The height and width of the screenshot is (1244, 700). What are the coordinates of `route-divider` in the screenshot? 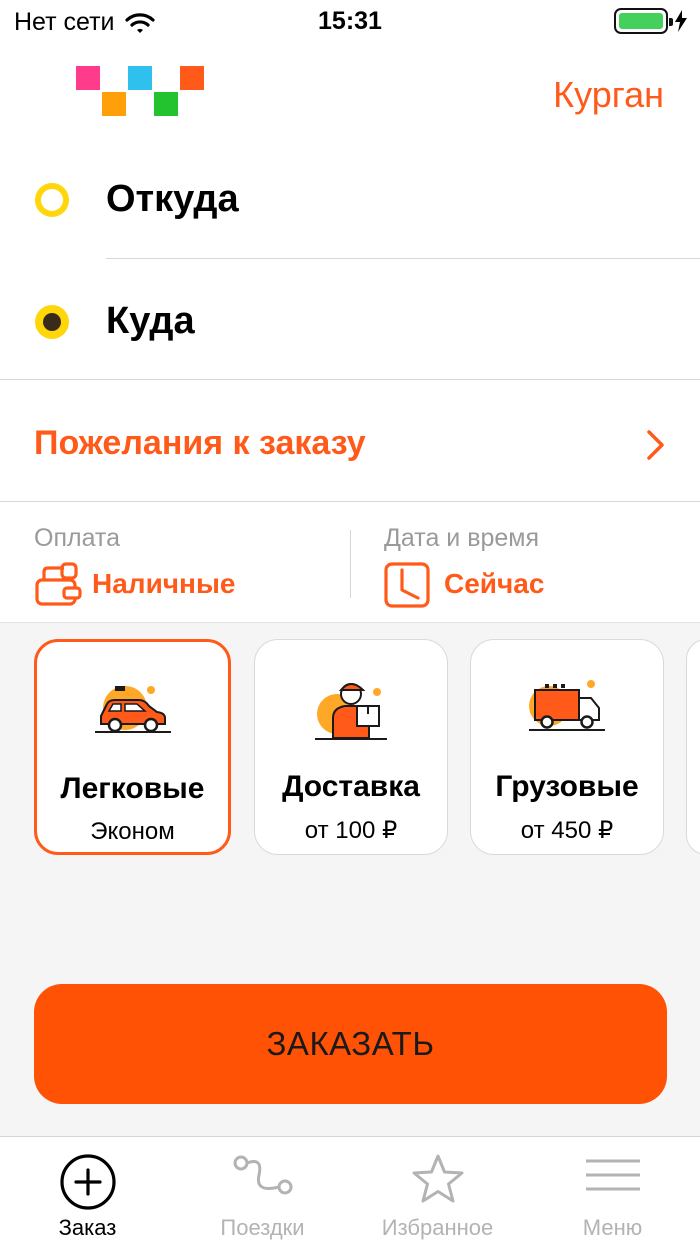 It's located at (403, 258).